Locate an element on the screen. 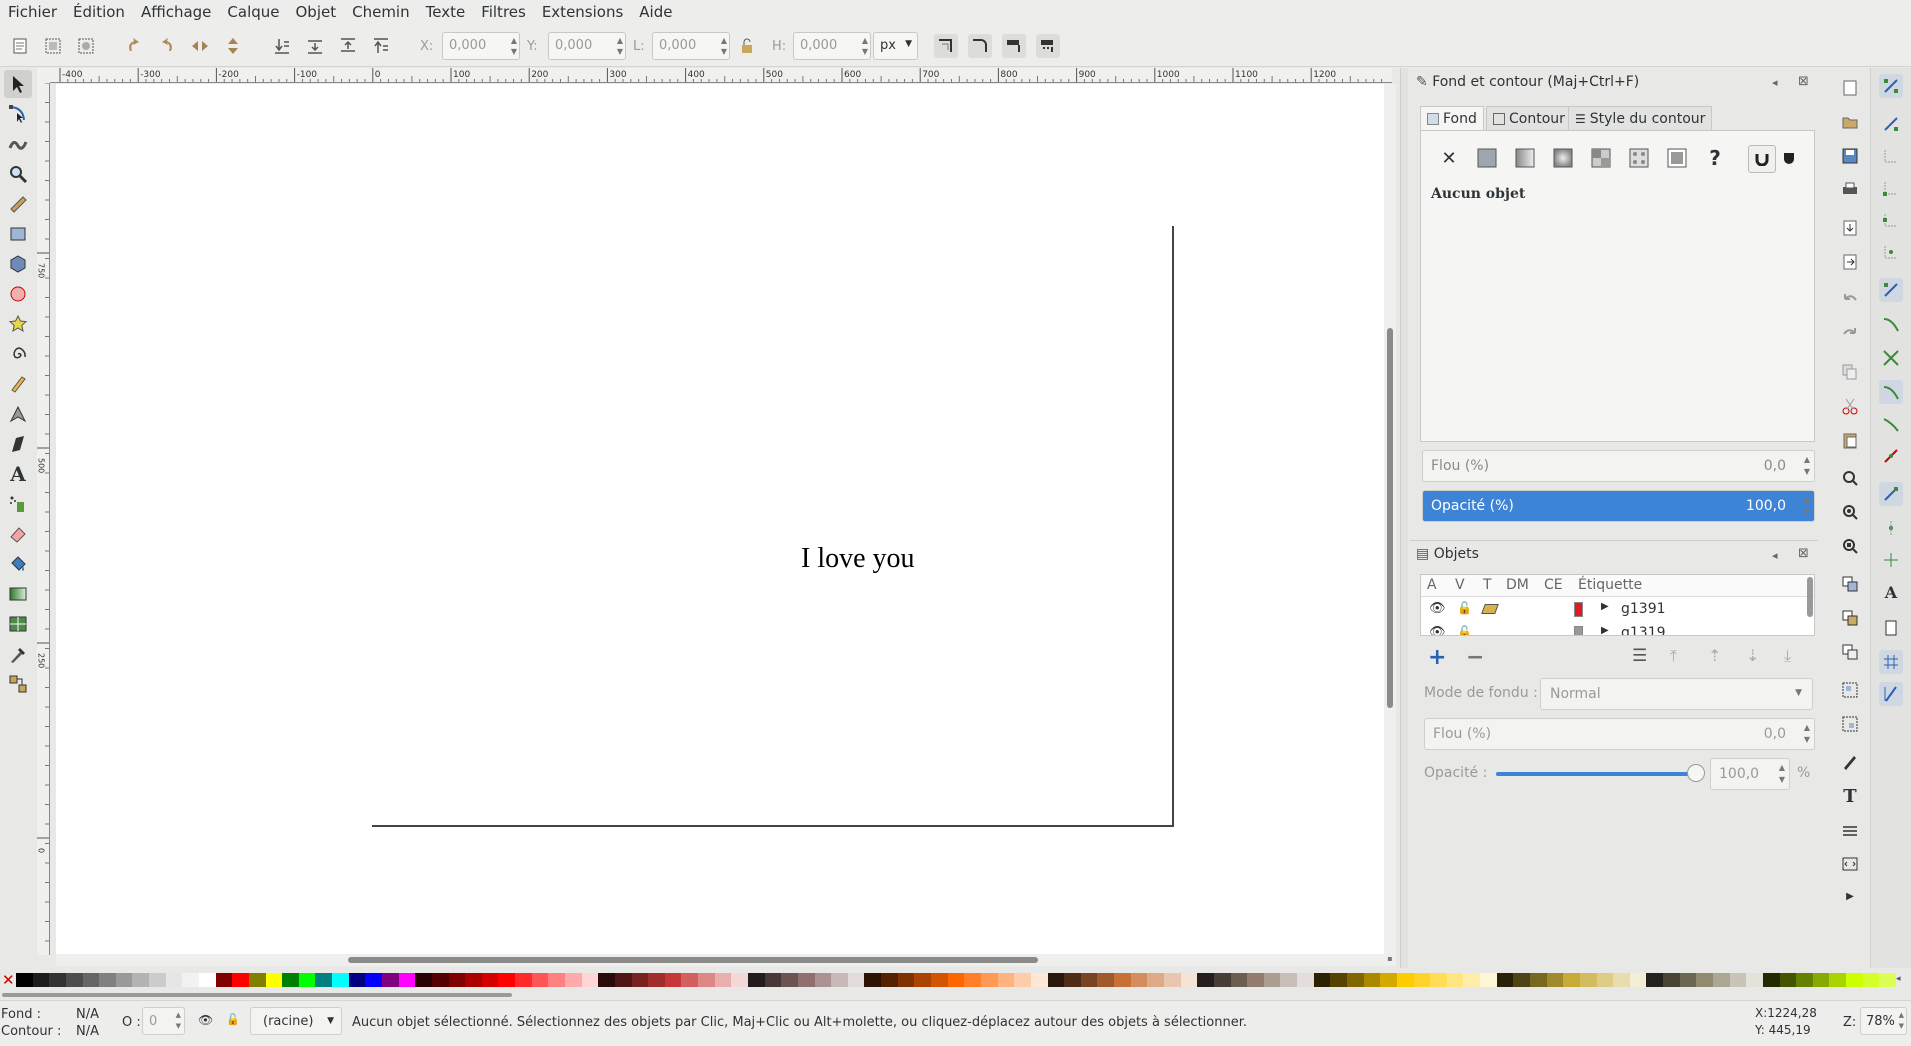  toggle-lock-icon: 🔓 is located at coordinates (233, 1019).